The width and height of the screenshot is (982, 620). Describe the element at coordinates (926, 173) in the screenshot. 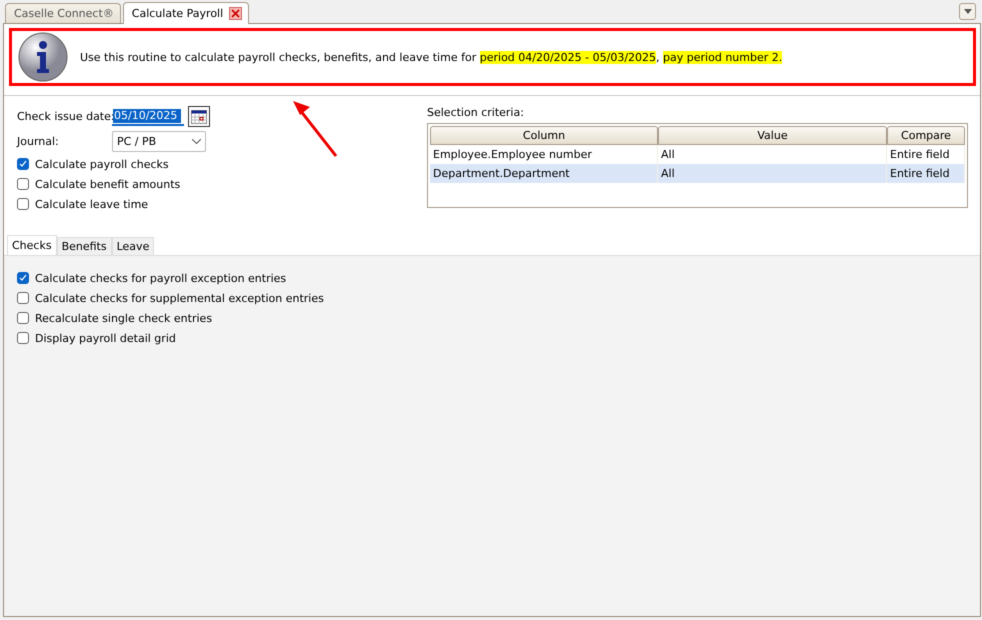

I see `table-cell: Entire field` at that location.